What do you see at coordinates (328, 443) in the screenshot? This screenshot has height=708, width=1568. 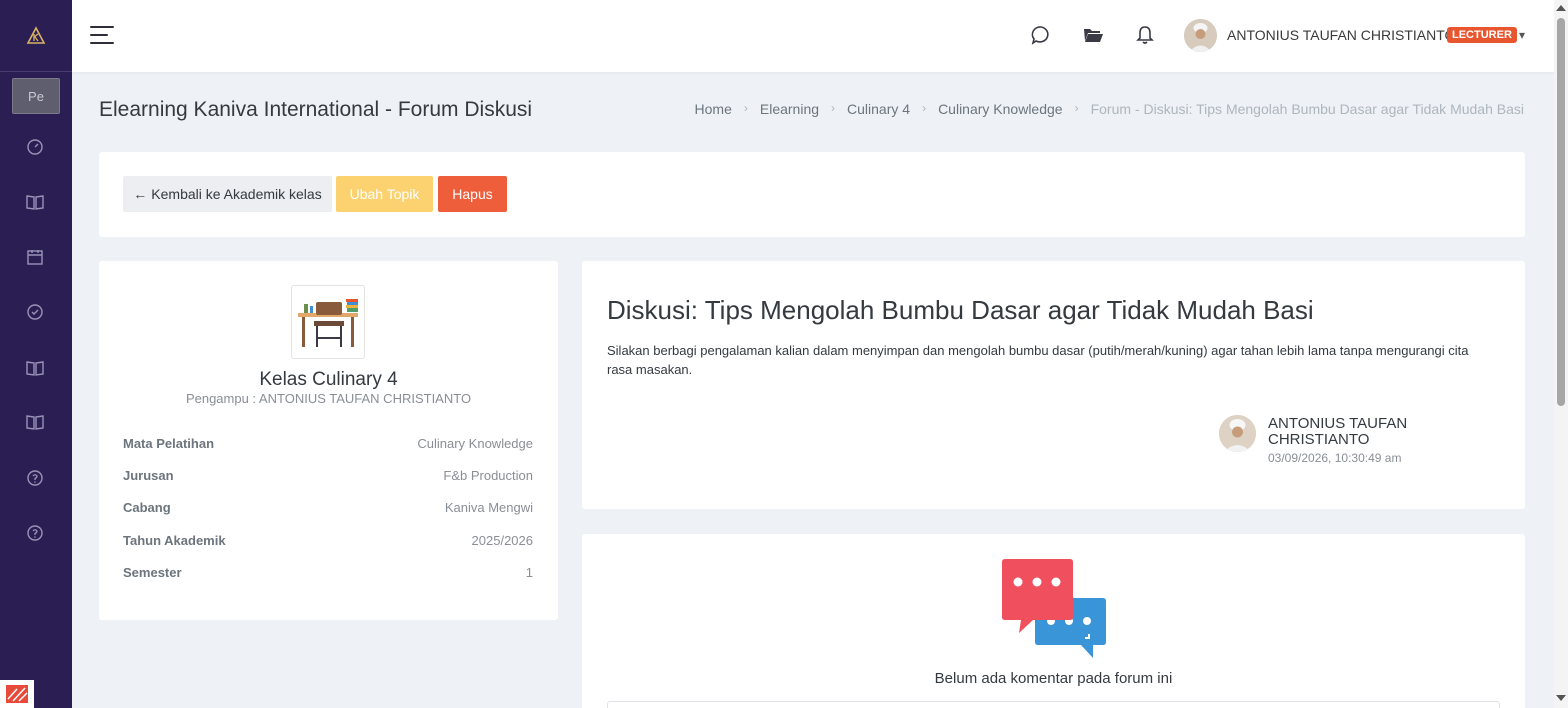 I see `info-row: Mata Pelatihan Culinary Knowledge` at bounding box center [328, 443].